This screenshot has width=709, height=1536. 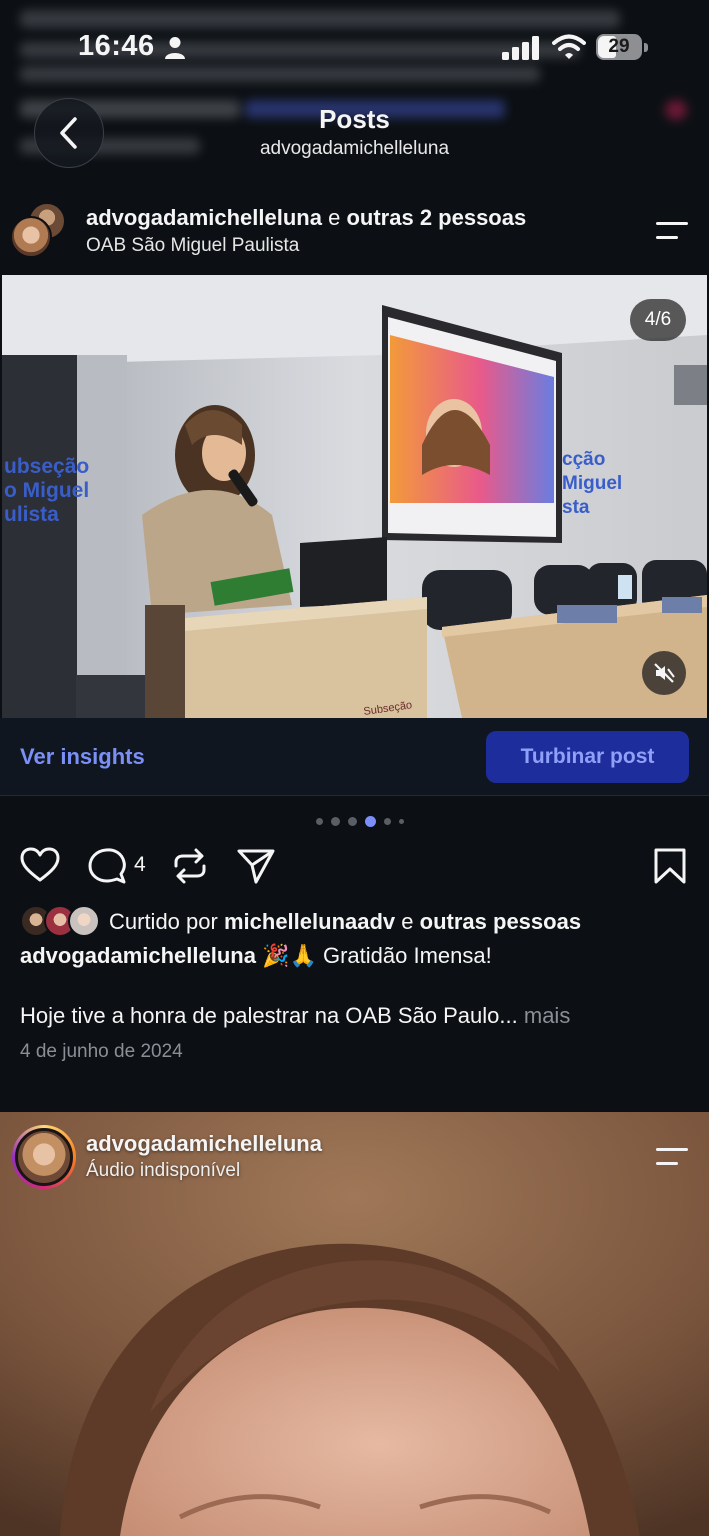 What do you see at coordinates (138, 955) in the screenshot?
I see `caption-user: advogadamichelleluna` at bounding box center [138, 955].